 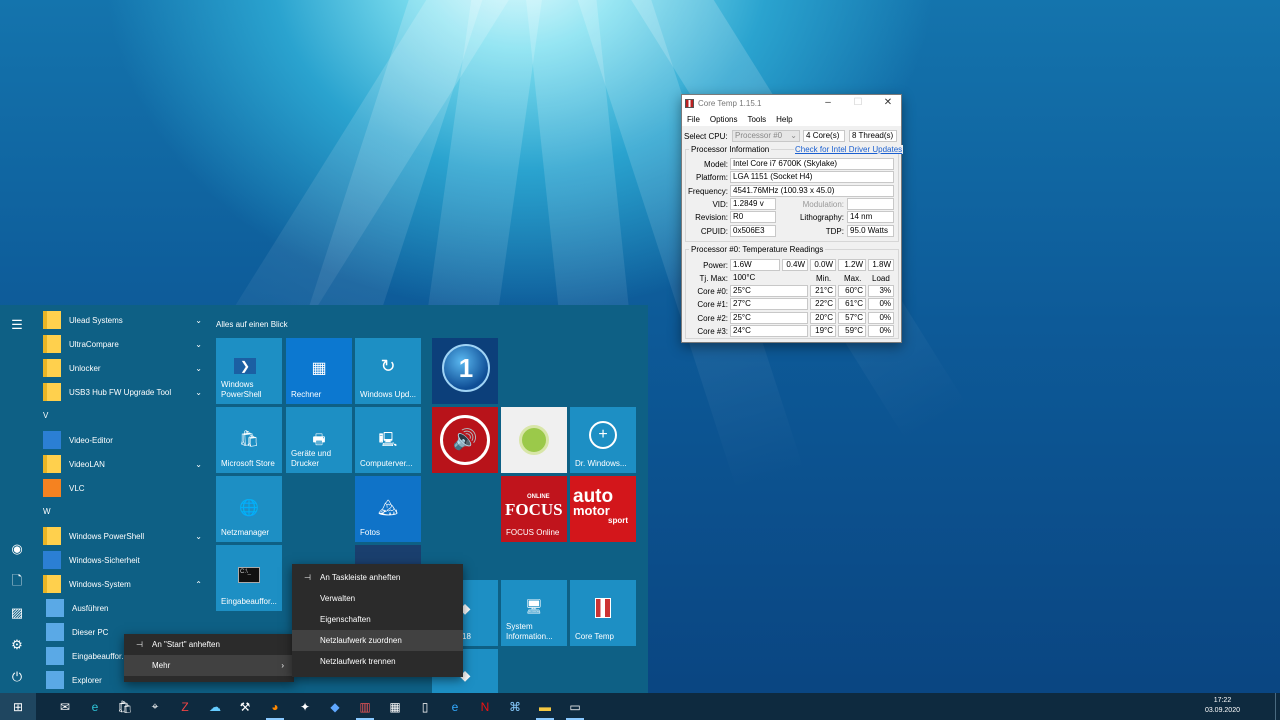 What do you see at coordinates (377, 577) in the screenshot?
I see `menu-item-pin-taskbar: ⊣ An Taskleiste anheften` at bounding box center [377, 577].